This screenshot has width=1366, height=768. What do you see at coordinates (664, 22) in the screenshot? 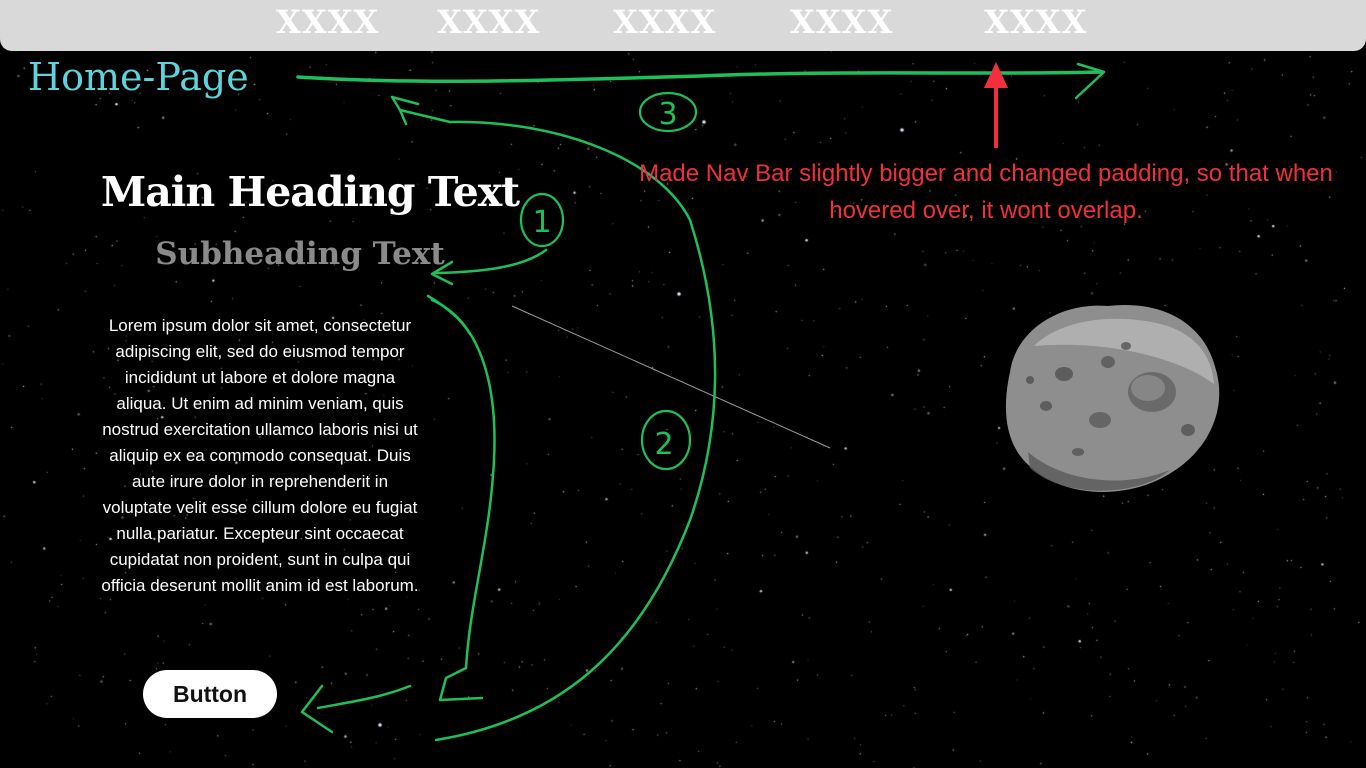
I see `nav-link-3: XXXX` at bounding box center [664, 22].